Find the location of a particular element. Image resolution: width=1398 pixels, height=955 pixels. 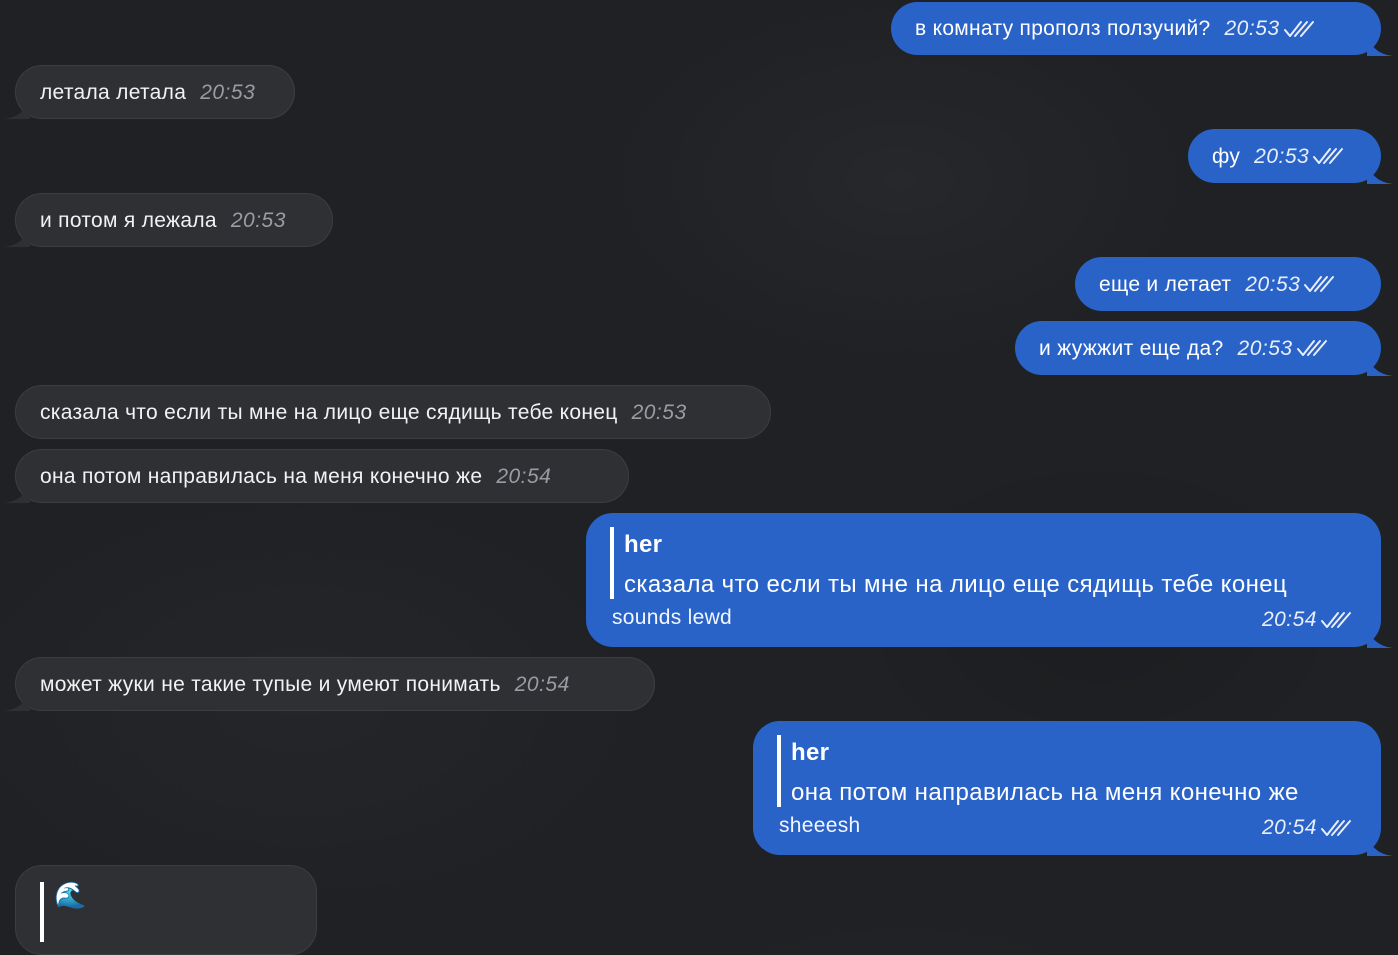

outgoing-message: фу 20:53 is located at coordinates (1290, 156).